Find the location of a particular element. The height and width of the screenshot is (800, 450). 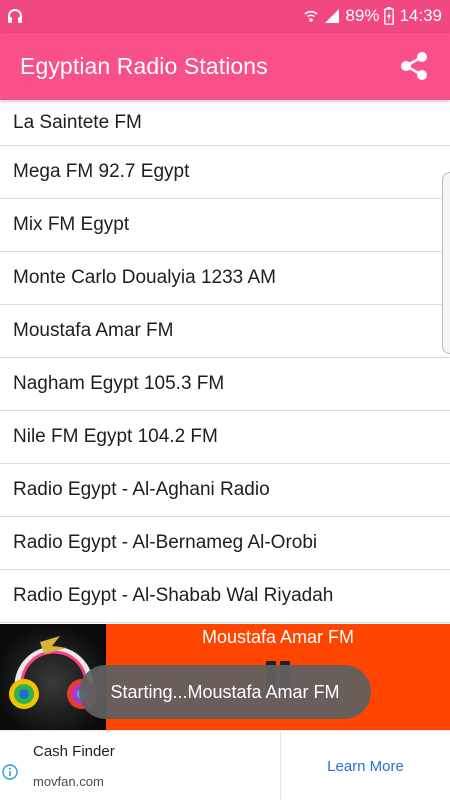

station-name: Monte Carlo Doualyia 1233 AM is located at coordinates (144, 277).